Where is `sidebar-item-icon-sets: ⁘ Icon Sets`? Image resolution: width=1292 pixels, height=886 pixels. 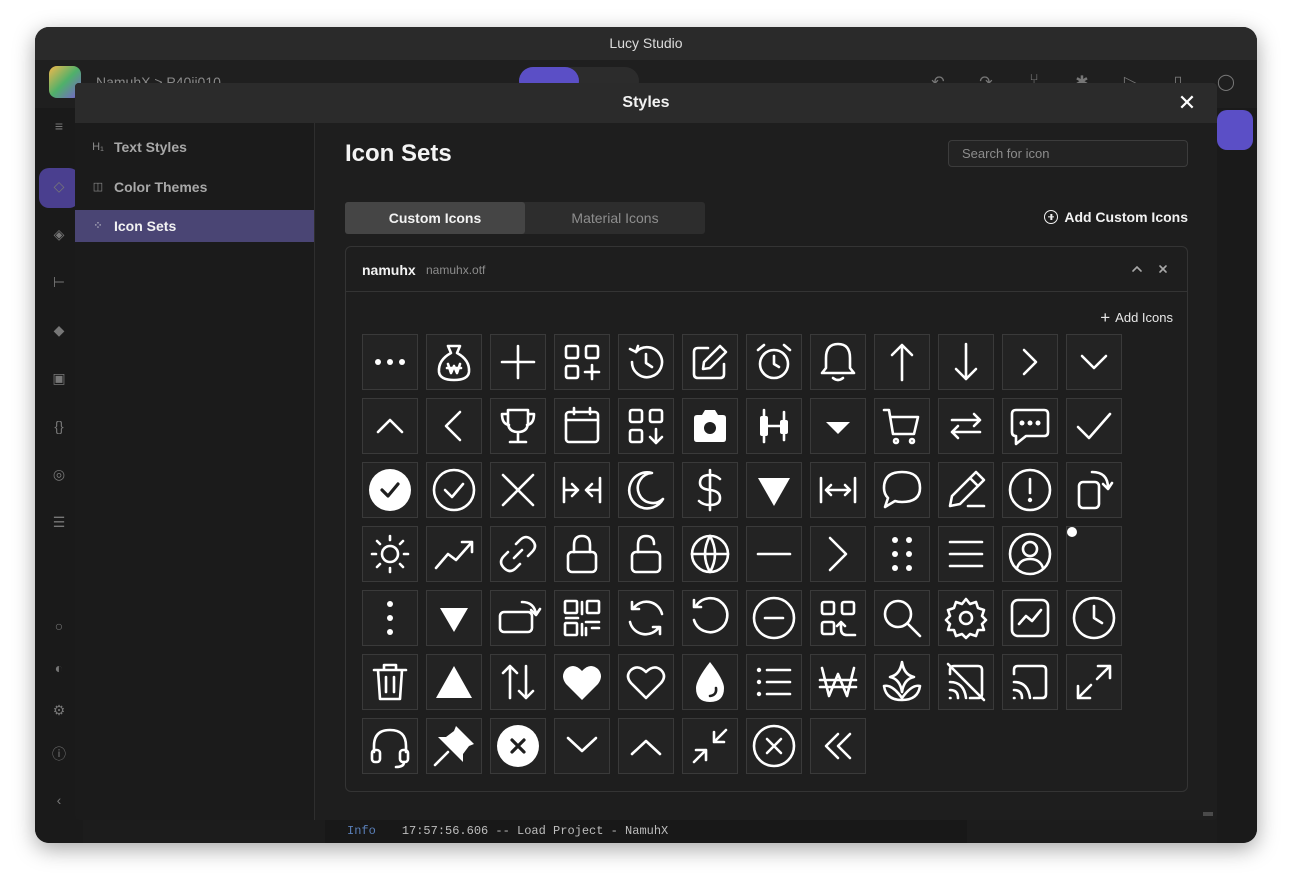 sidebar-item-icon-sets: ⁘ Icon Sets is located at coordinates (194, 226).